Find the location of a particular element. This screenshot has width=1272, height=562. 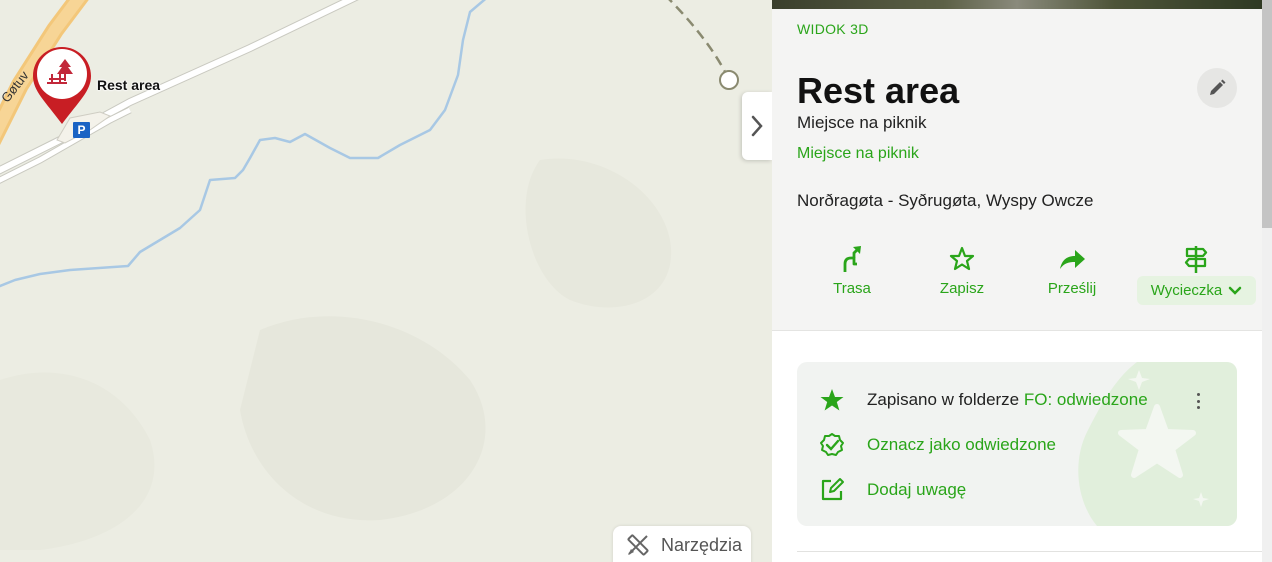

tools-button: Narzędzia is located at coordinates (682, 544).